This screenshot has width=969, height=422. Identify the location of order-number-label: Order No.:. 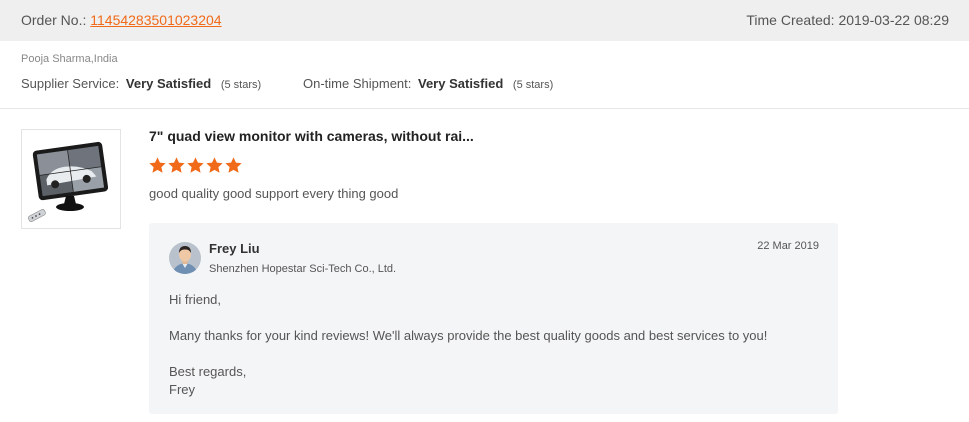
(54, 20).